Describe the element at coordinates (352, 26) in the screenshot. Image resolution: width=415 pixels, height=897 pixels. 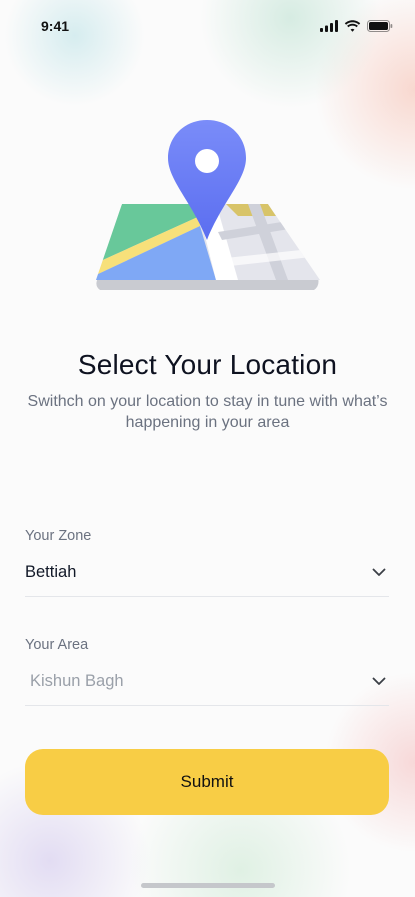
I see `wifi-icon` at that location.